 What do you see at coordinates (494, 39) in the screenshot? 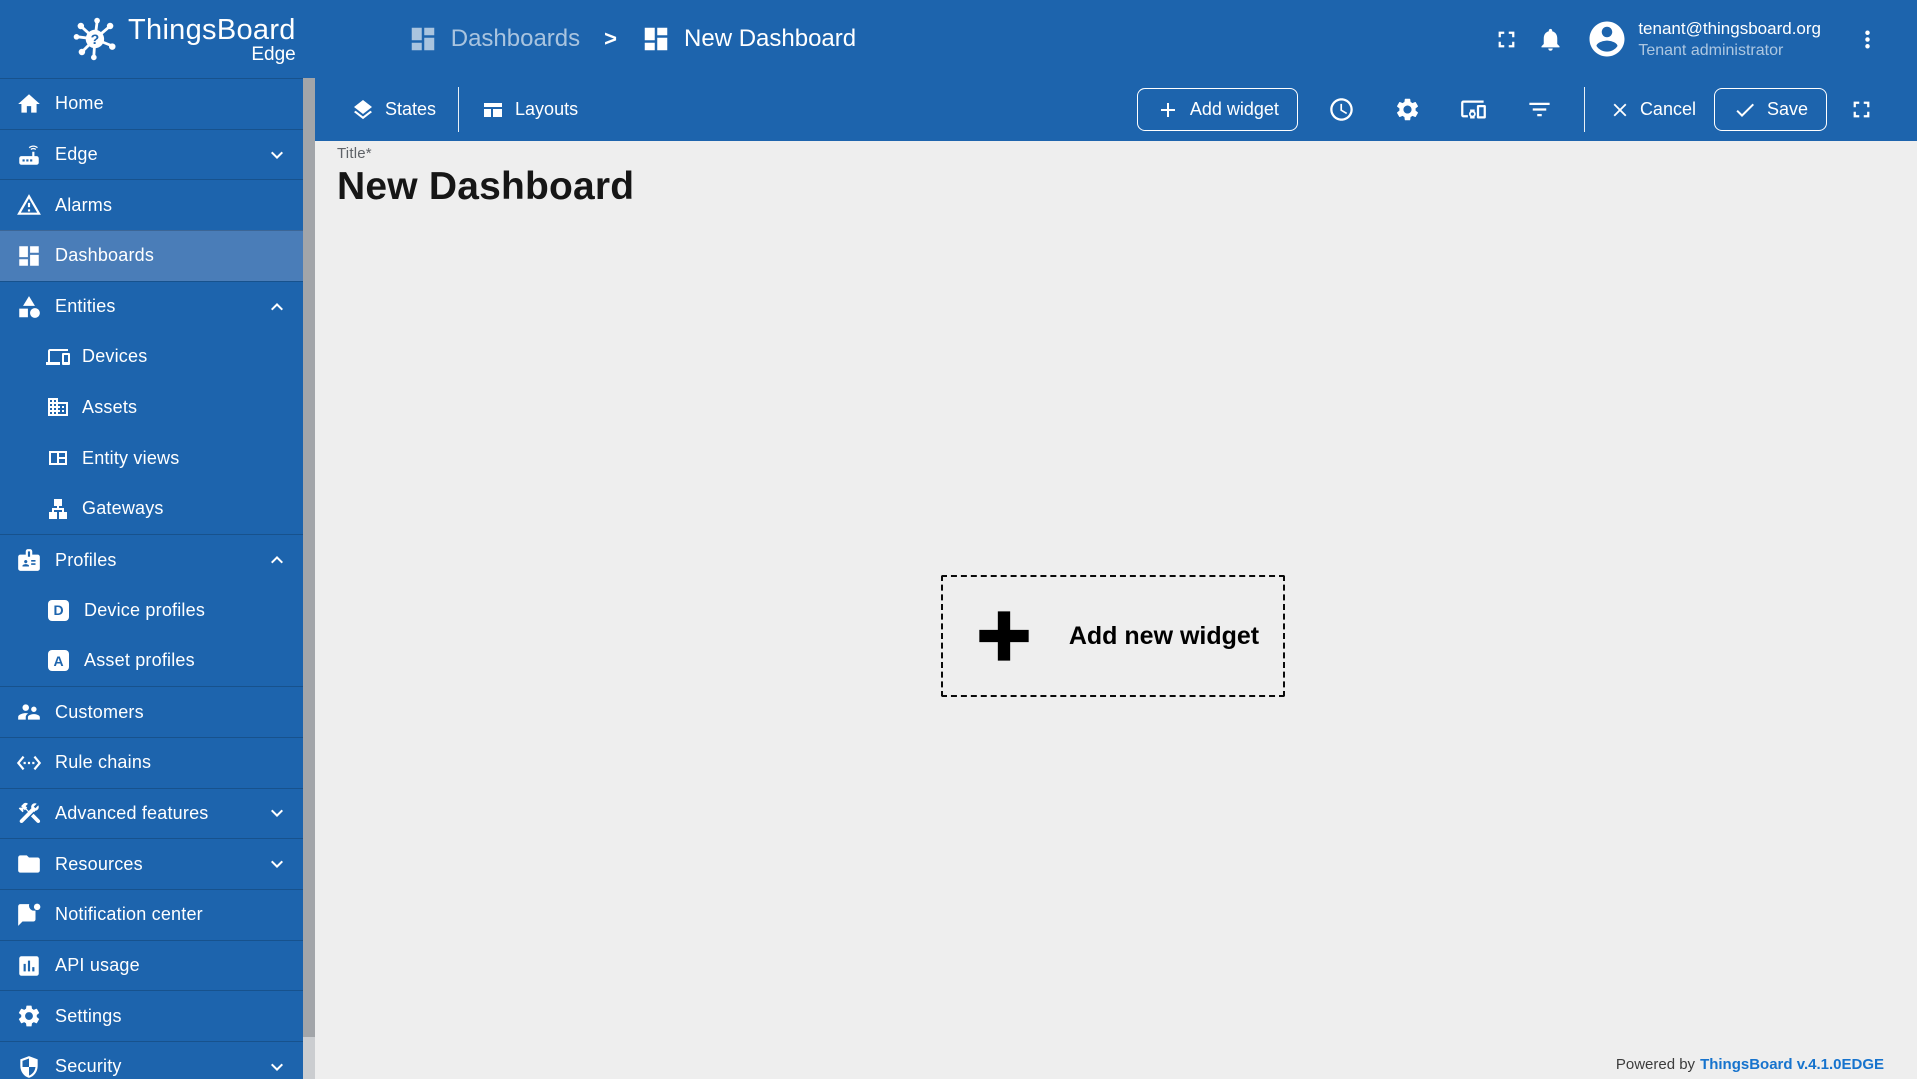
I see `breadcrumb-dashboards: Dashboards` at bounding box center [494, 39].